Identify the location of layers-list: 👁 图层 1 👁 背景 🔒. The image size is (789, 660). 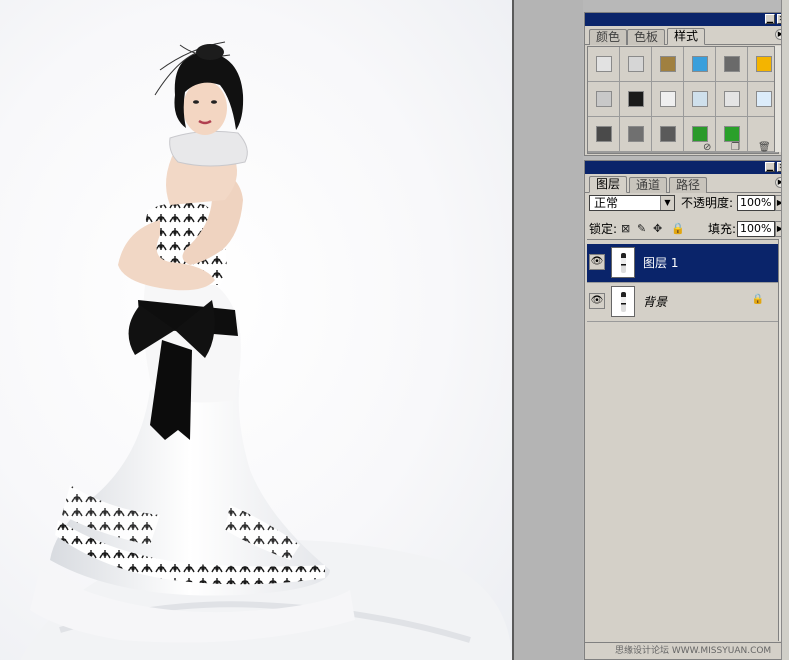
(682, 440).